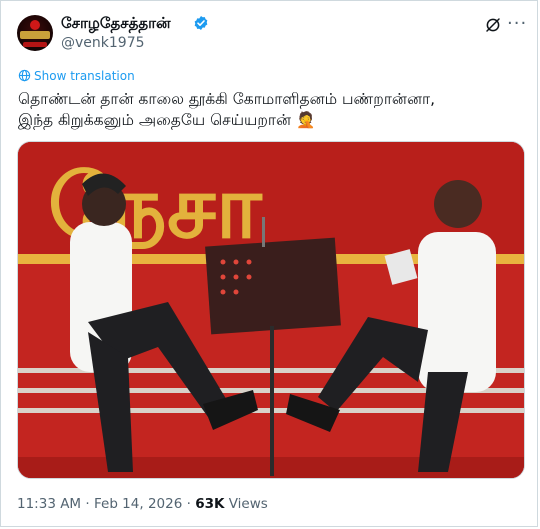 This screenshot has width=540, height=529. I want to click on show-translation-link: Show translation, so click(76, 76).